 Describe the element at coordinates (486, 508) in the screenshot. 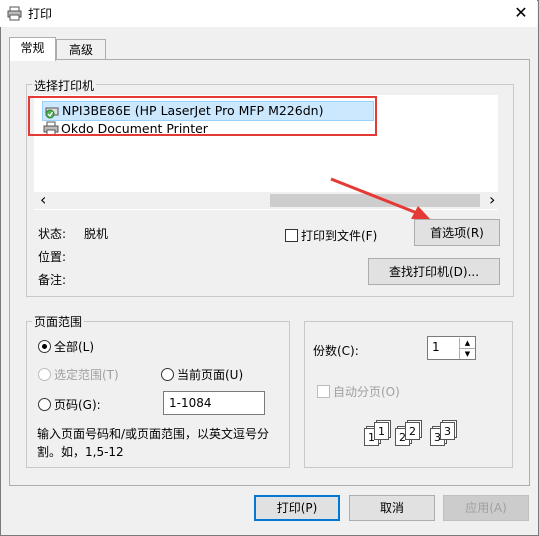

I see `apply-button: 应用(A)` at that location.